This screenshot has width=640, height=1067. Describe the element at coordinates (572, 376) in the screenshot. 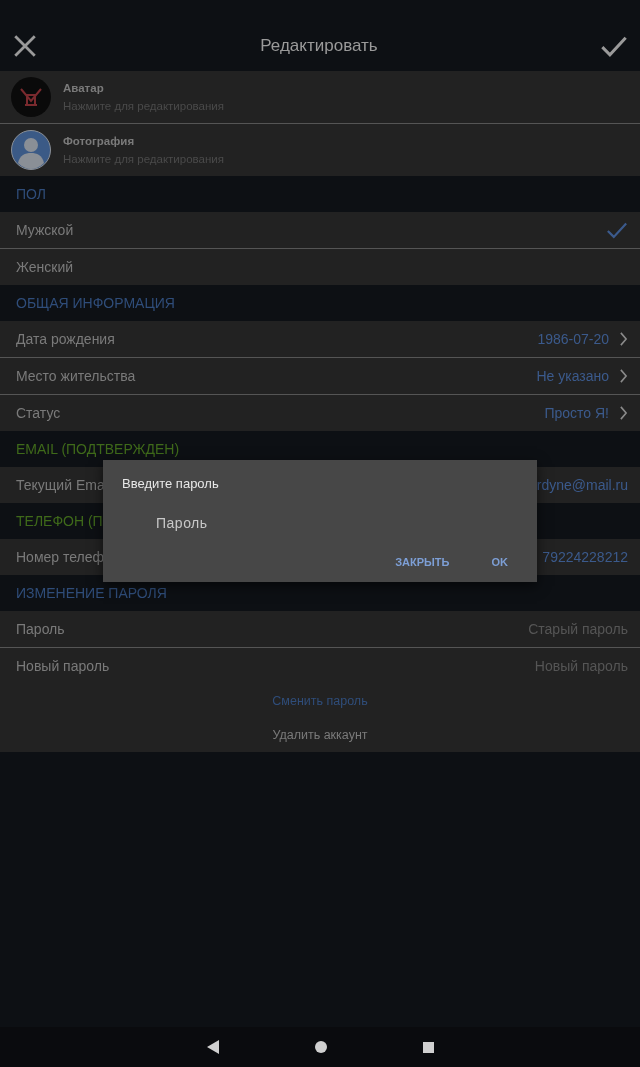

I see `row-value: Не указано` at that location.